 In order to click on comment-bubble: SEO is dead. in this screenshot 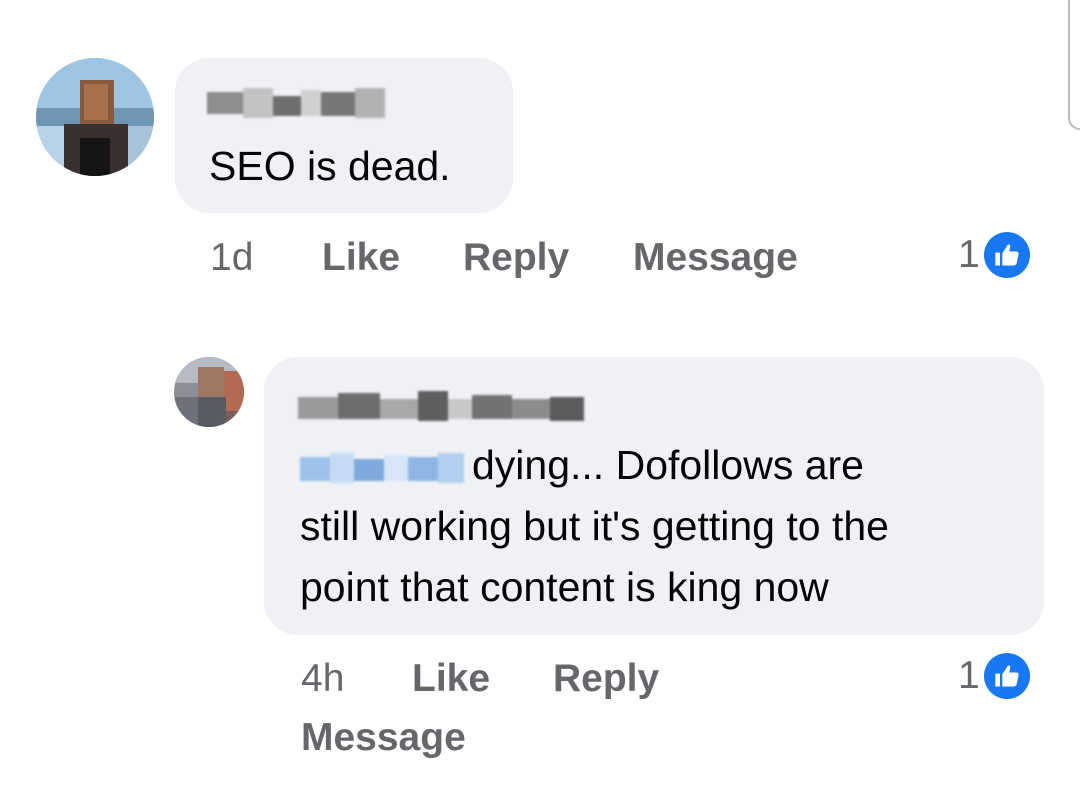, I will do `click(344, 135)`.